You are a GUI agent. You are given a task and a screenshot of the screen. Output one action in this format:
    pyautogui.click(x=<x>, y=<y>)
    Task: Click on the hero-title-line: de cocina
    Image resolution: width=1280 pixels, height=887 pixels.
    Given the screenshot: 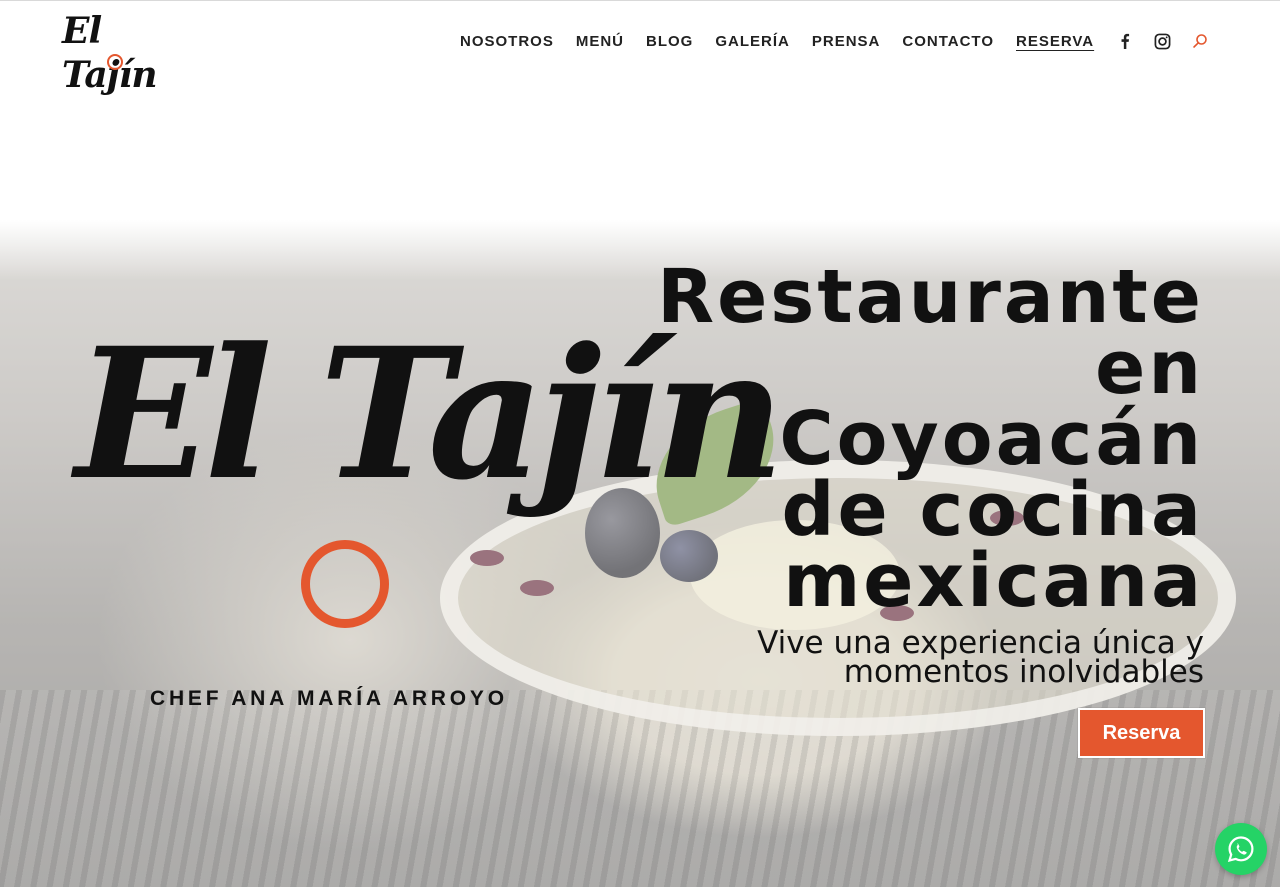 What is the action you would take?
    pyautogui.click(x=992, y=510)
    